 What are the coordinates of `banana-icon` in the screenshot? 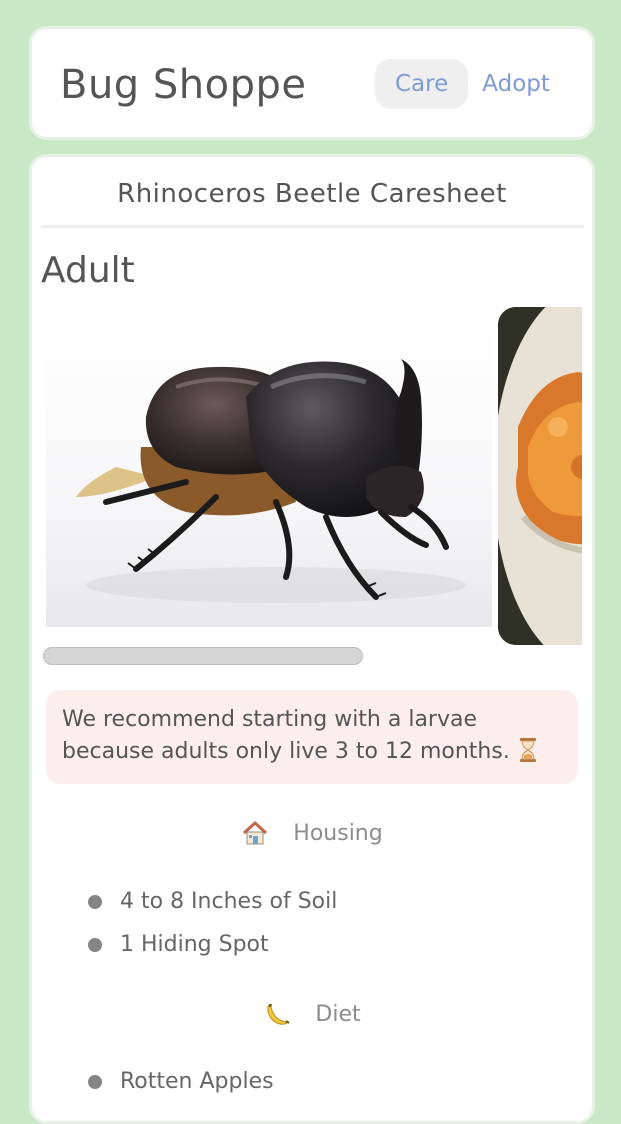 It's located at (278, 1014).